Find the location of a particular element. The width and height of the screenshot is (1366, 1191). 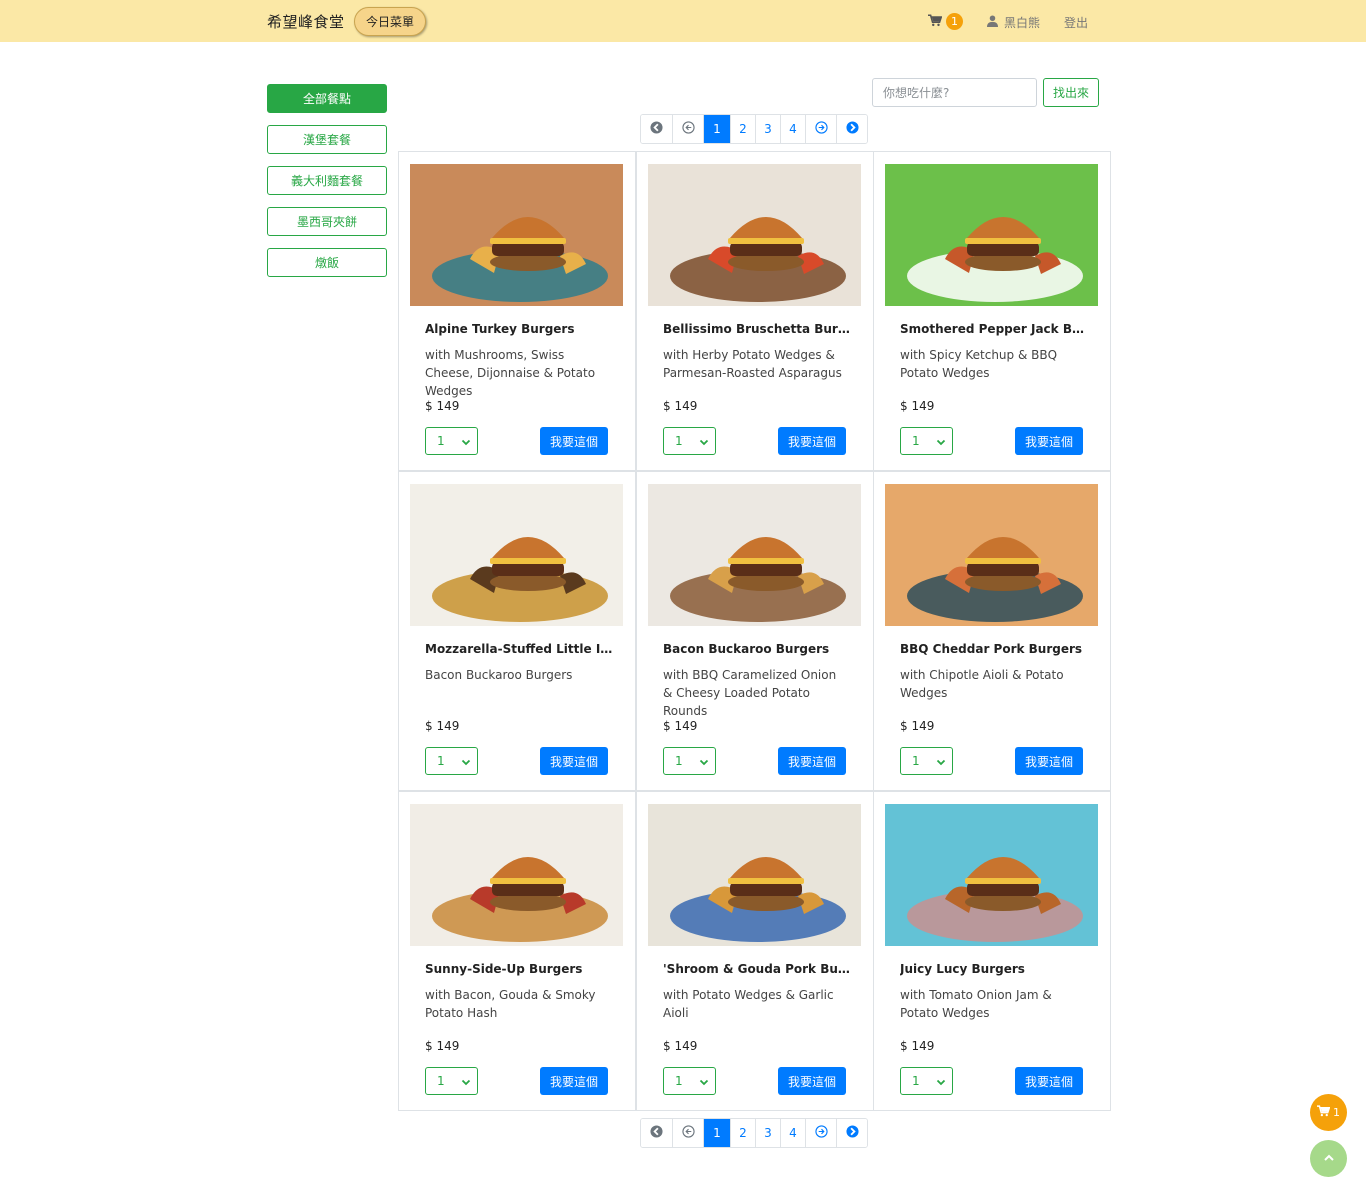

product-description: Bacon Buckaroo Burgers is located at coordinates (499, 675).